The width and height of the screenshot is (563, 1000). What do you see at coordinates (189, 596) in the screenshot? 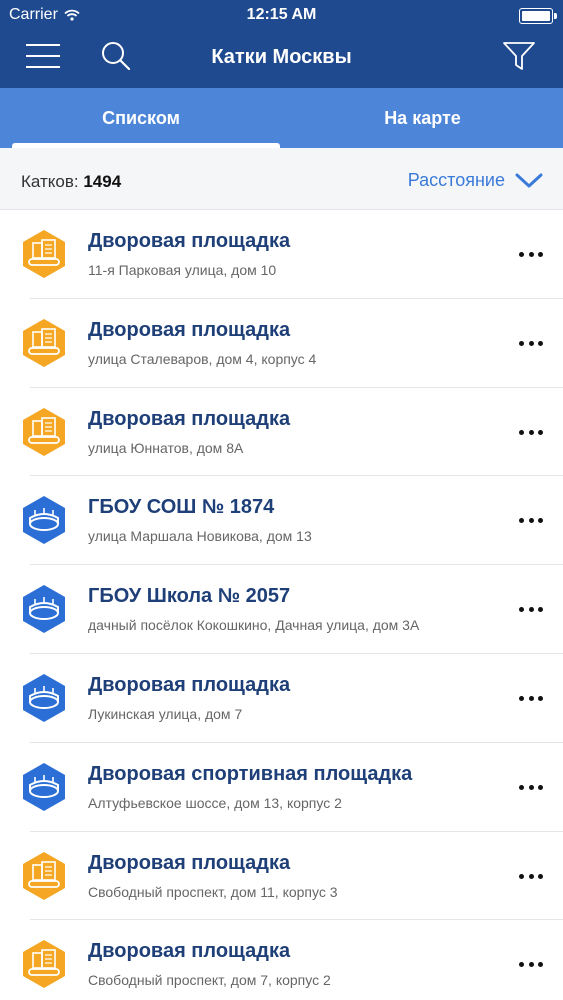
I see `list-item-title: ГБОУ Школа № 2057` at bounding box center [189, 596].